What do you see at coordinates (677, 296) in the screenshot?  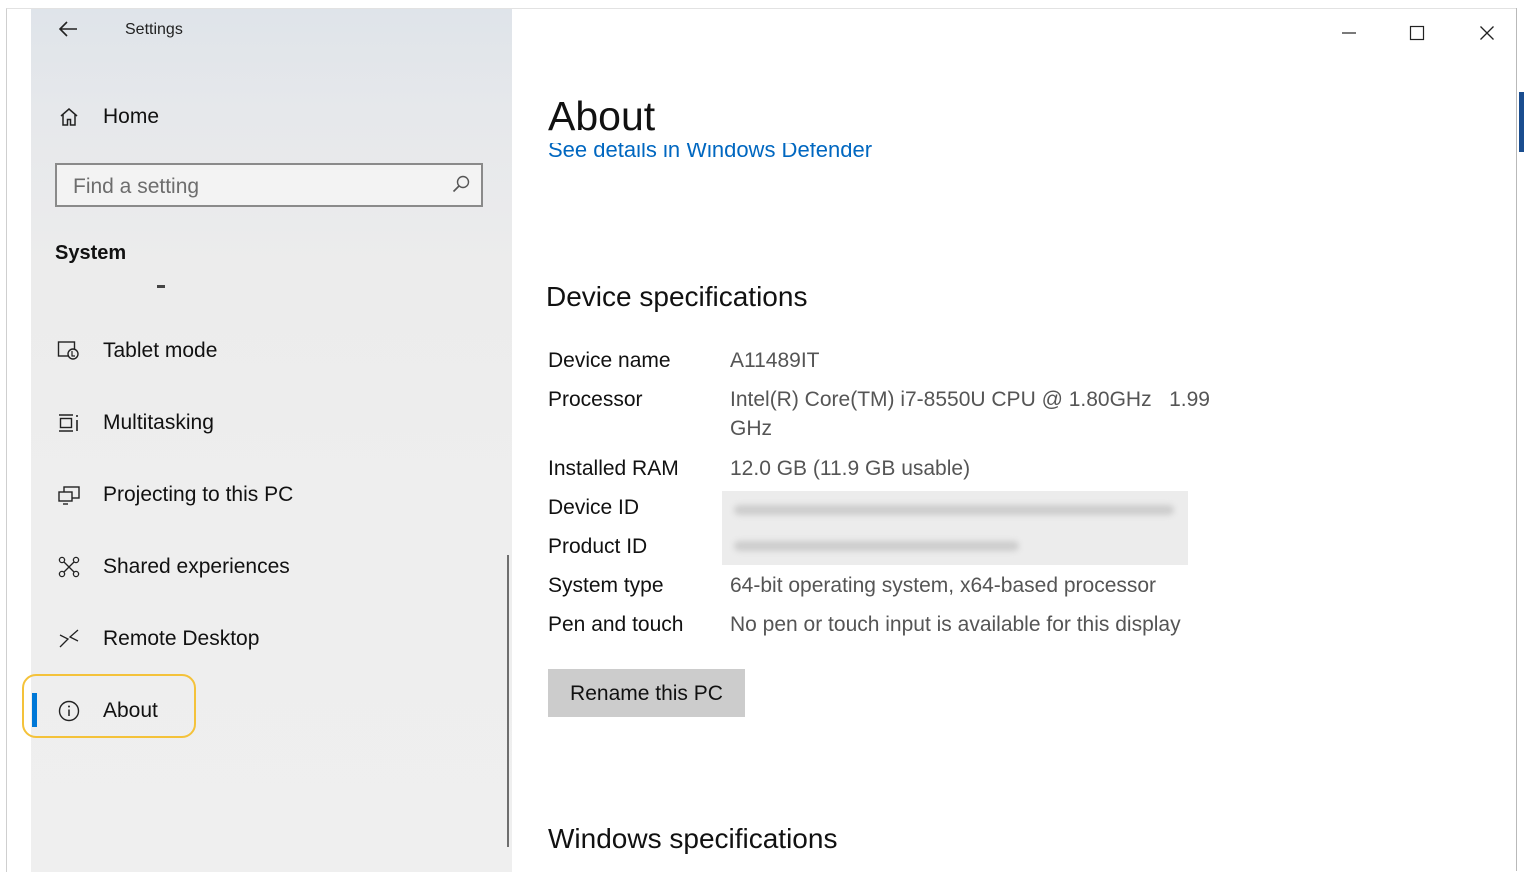 I see `device-specs-heading: Device specifications` at bounding box center [677, 296].